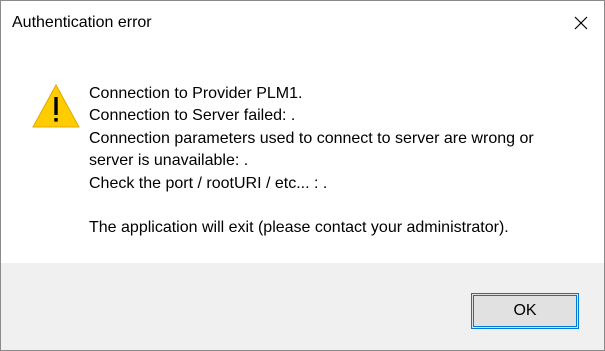 The height and width of the screenshot is (351, 605). Describe the element at coordinates (525, 311) in the screenshot. I see `ok-button: OK` at that location.